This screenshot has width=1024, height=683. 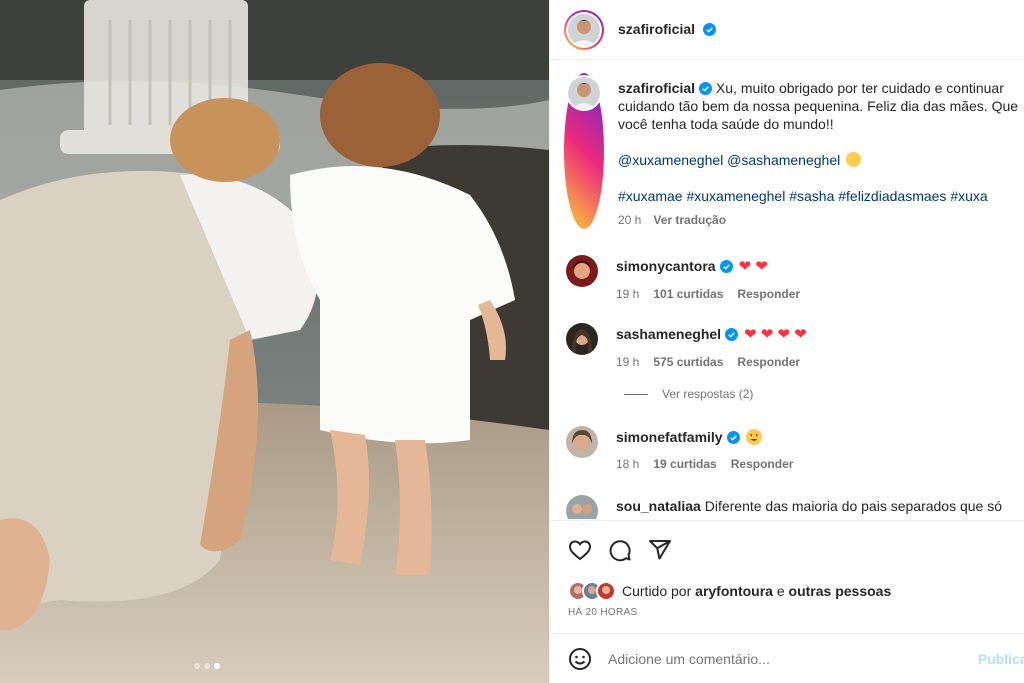 What do you see at coordinates (787, 30) in the screenshot?
I see `post-header: szafiroficial` at bounding box center [787, 30].